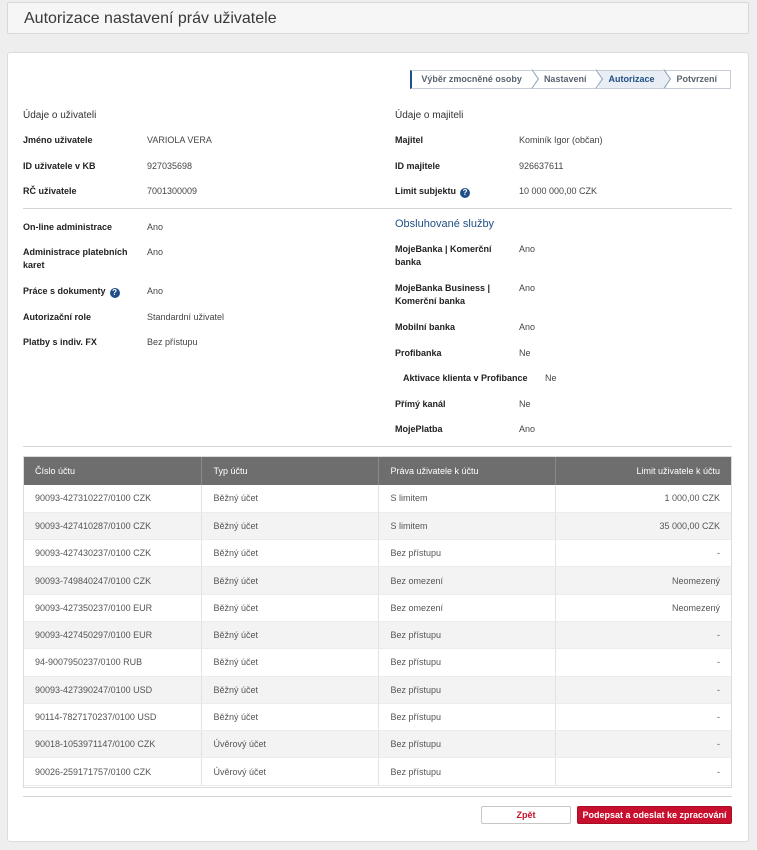 This screenshot has width=757, height=850. Describe the element at coordinates (418, 166) in the screenshot. I see `owner-id-label: ID majitele` at that location.